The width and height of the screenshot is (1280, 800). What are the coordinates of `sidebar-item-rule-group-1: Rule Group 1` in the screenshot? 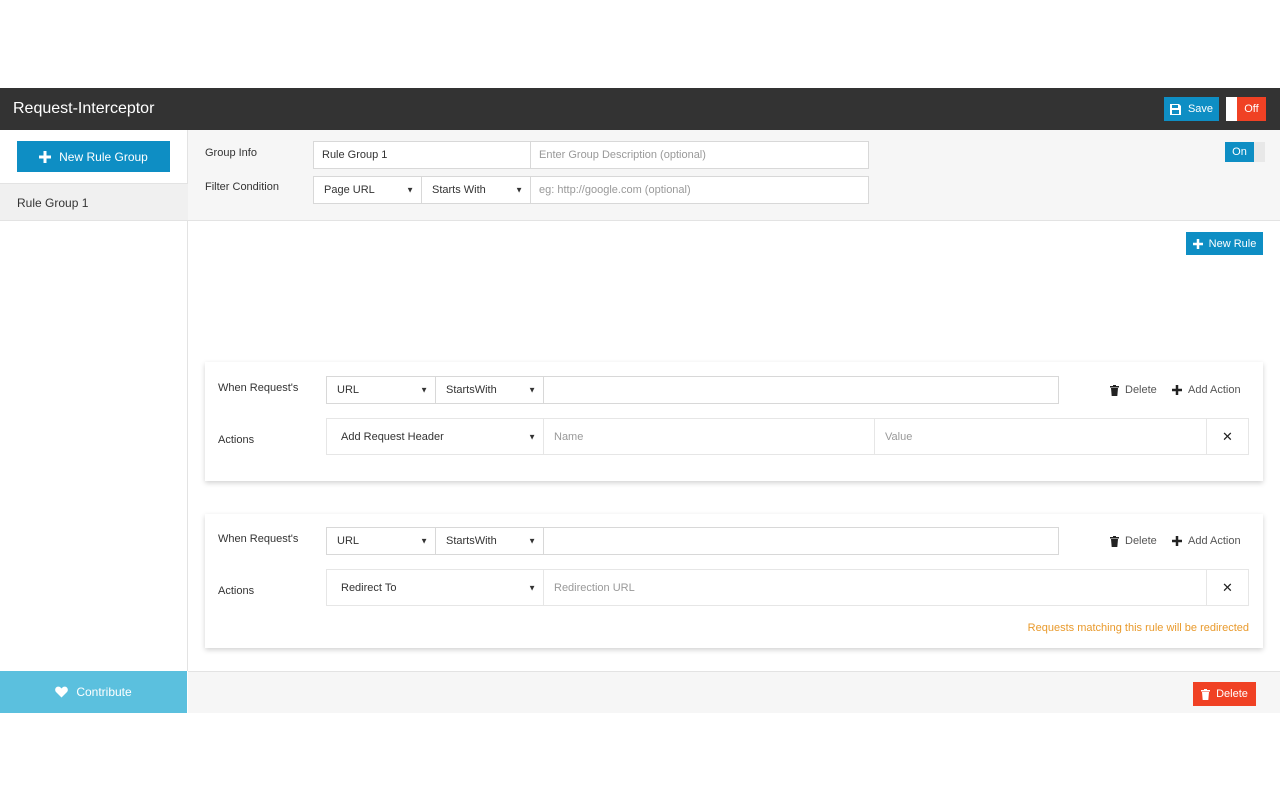 It's located at (94, 202).